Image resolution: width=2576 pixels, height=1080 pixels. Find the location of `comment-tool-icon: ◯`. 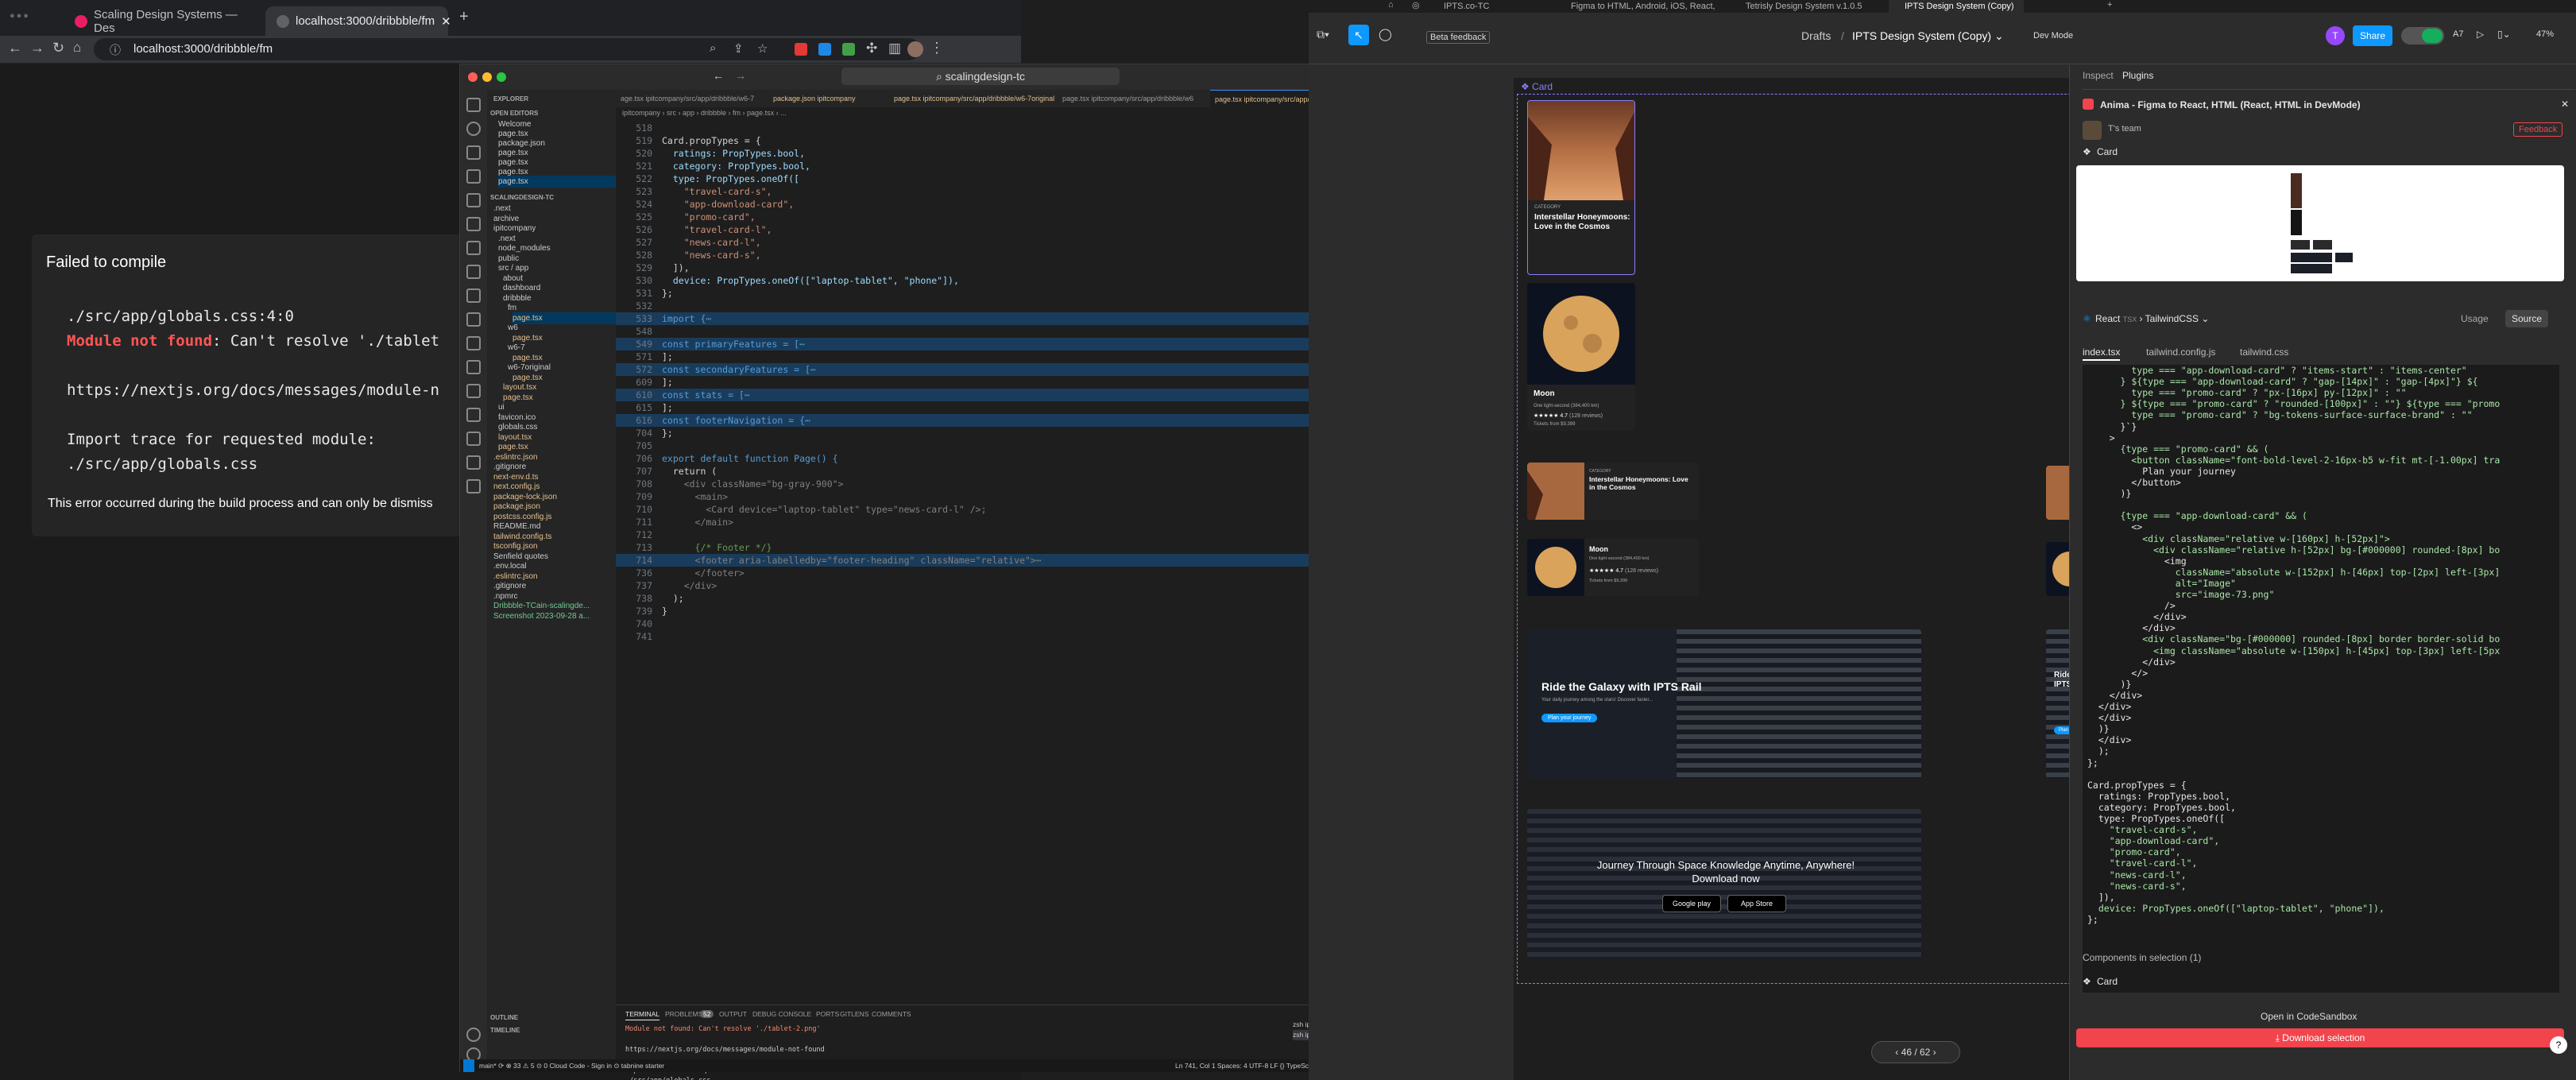

comment-tool-icon: ◯ is located at coordinates (1385, 34).